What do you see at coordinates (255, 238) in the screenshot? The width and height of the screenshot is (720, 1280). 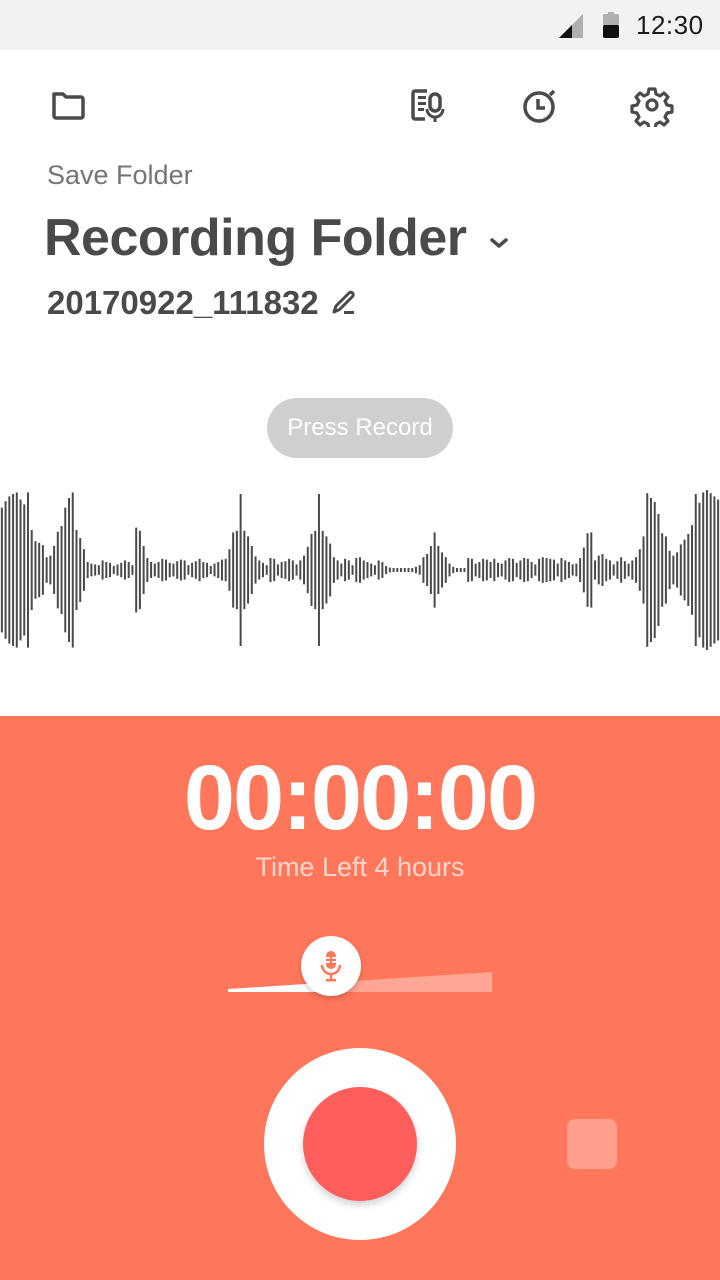 I see `folder-name: Recording Folder` at bounding box center [255, 238].